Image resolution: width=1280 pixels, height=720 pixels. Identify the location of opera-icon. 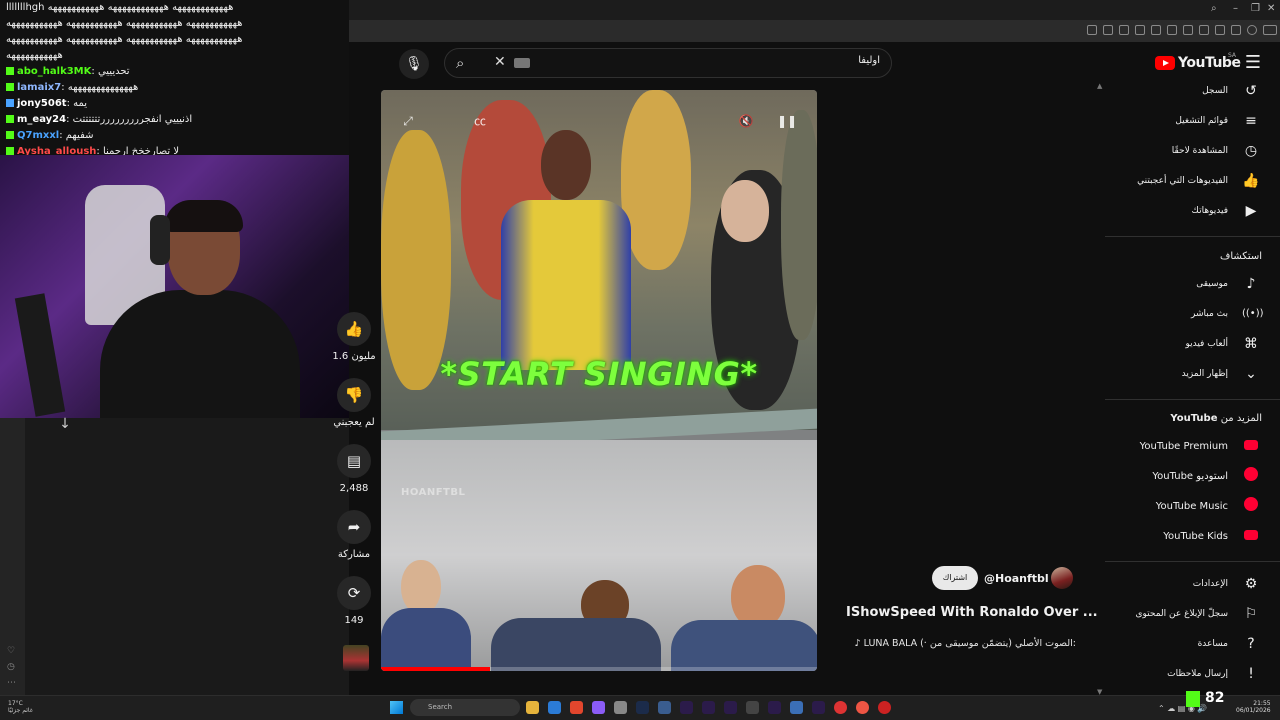
(840, 707).